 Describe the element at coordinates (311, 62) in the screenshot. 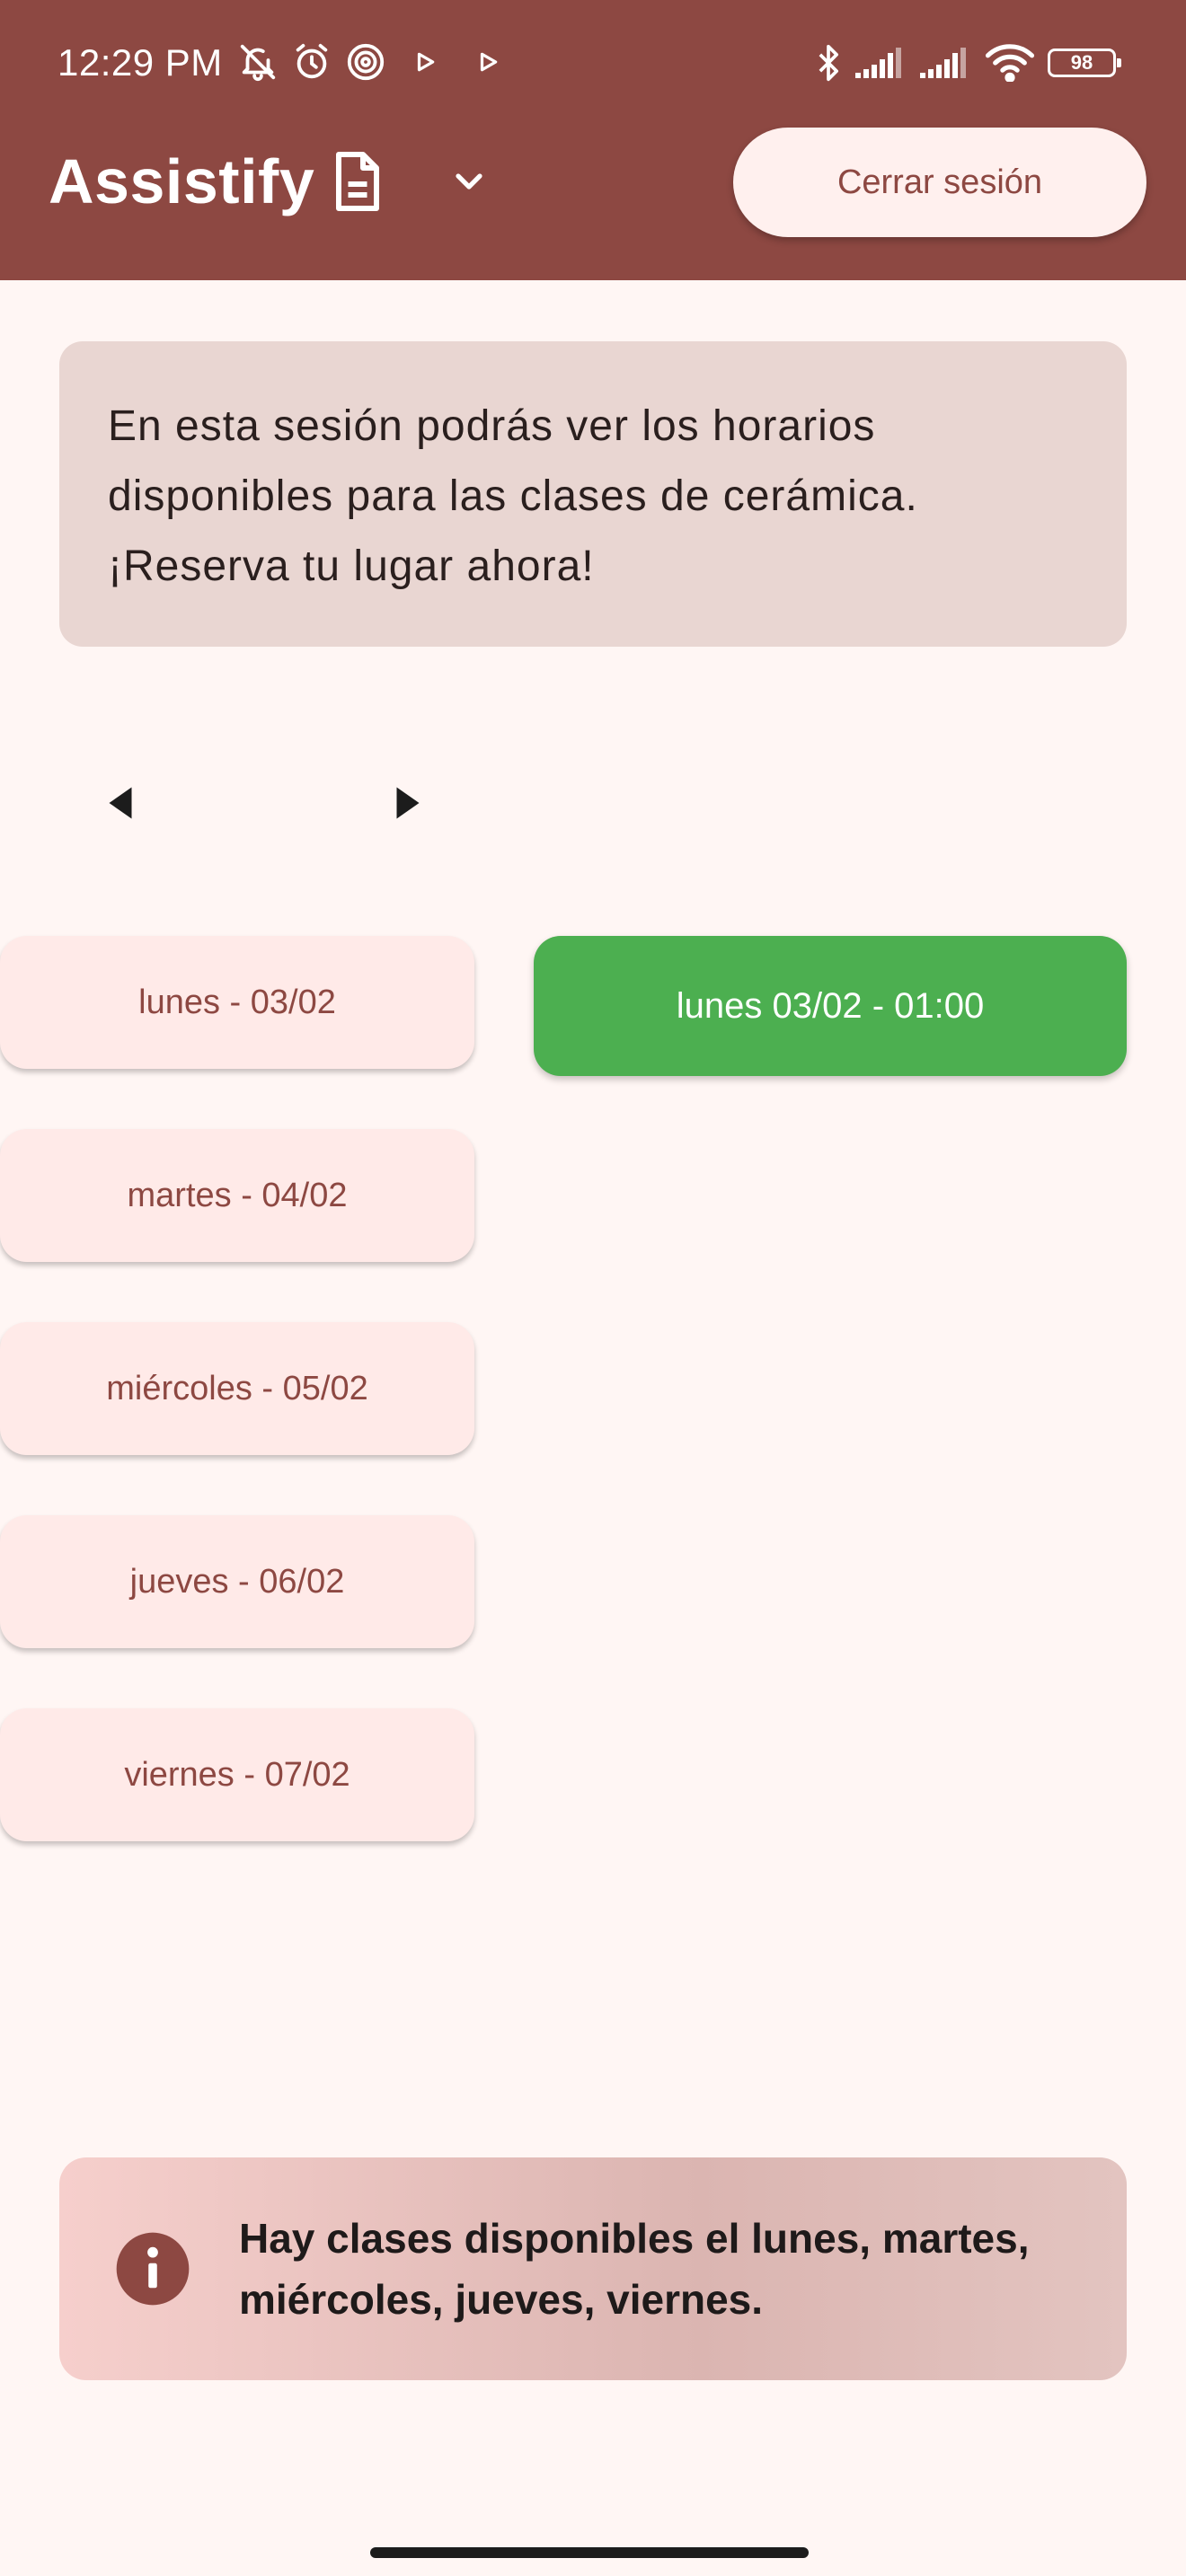

I see `alarm-icon` at that location.